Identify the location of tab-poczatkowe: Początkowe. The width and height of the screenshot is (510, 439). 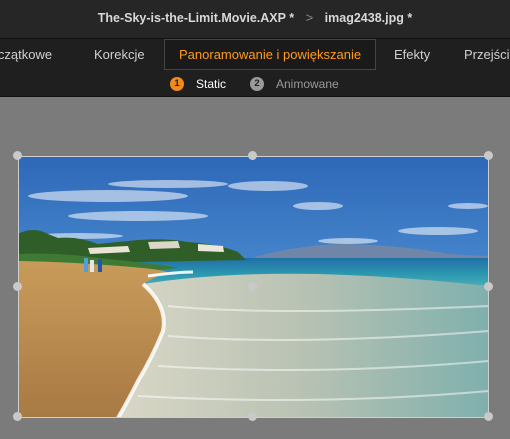
(26, 54).